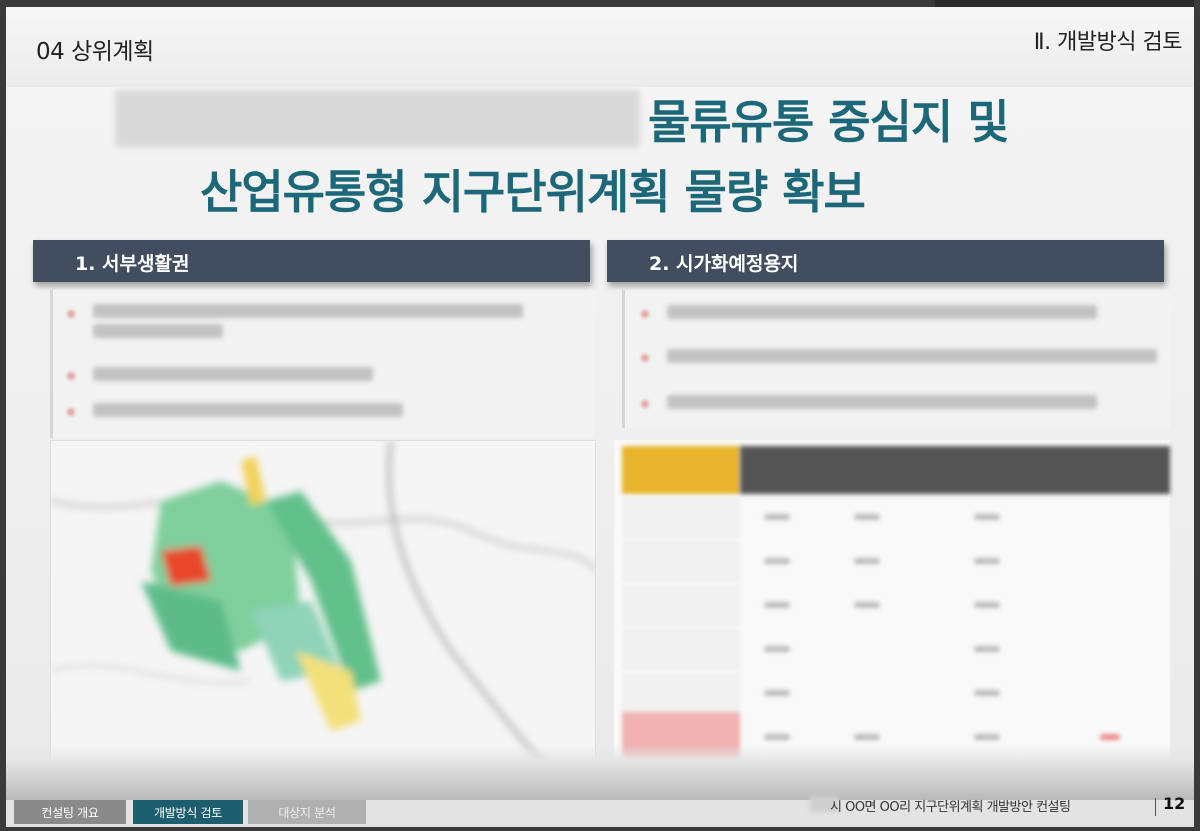  What do you see at coordinates (955, 470) in the screenshot?
I see `table-header-row` at bounding box center [955, 470].